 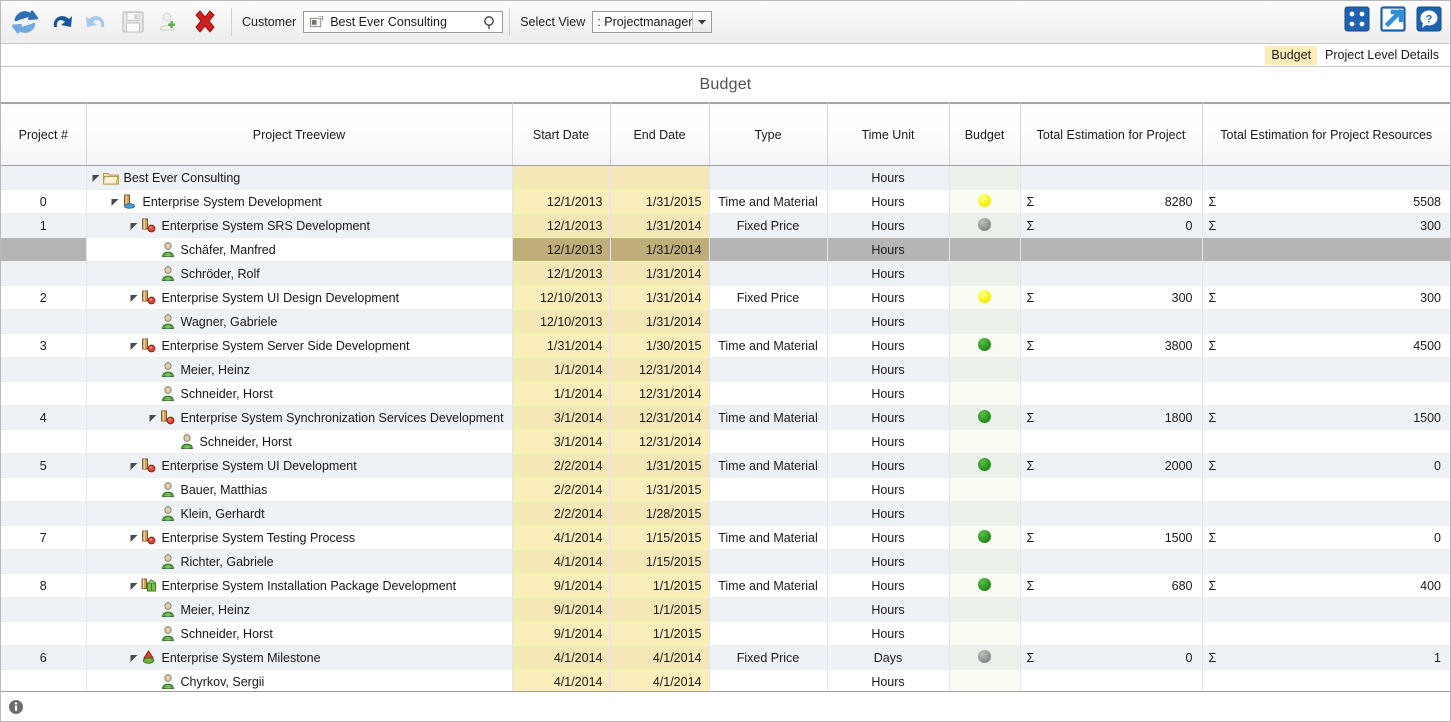 What do you see at coordinates (1291, 55) in the screenshot?
I see `tab-budget: Budget` at bounding box center [1291, 55].